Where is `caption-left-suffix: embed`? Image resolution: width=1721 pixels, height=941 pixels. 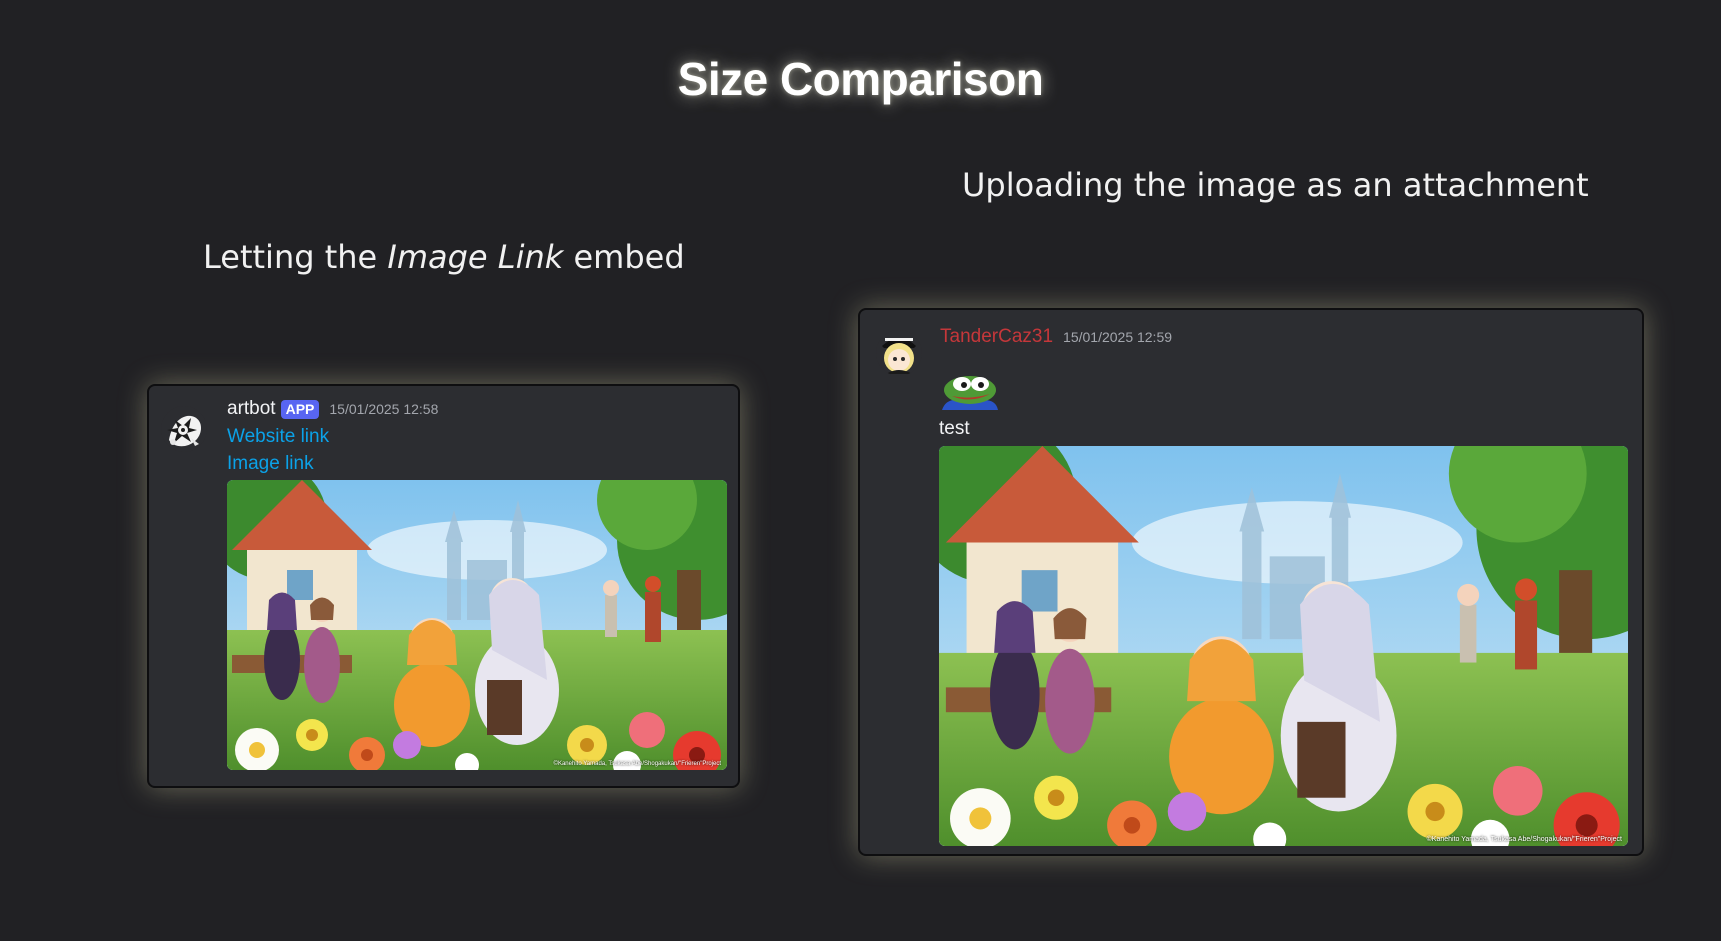 caption-left-suffix: embed is located at coordinates (624, 257).